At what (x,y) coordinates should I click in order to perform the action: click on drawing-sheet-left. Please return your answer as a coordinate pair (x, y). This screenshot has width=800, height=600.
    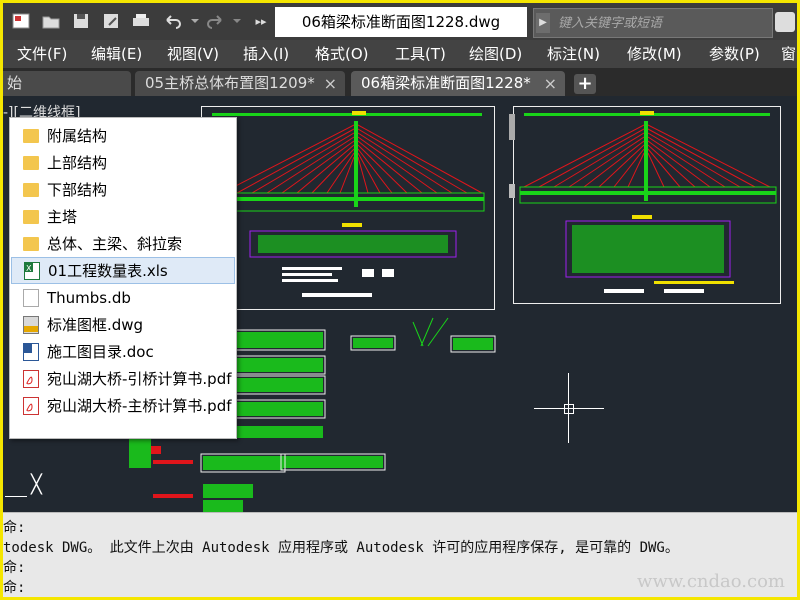
    Looking at the image, I should click on (348, 208).